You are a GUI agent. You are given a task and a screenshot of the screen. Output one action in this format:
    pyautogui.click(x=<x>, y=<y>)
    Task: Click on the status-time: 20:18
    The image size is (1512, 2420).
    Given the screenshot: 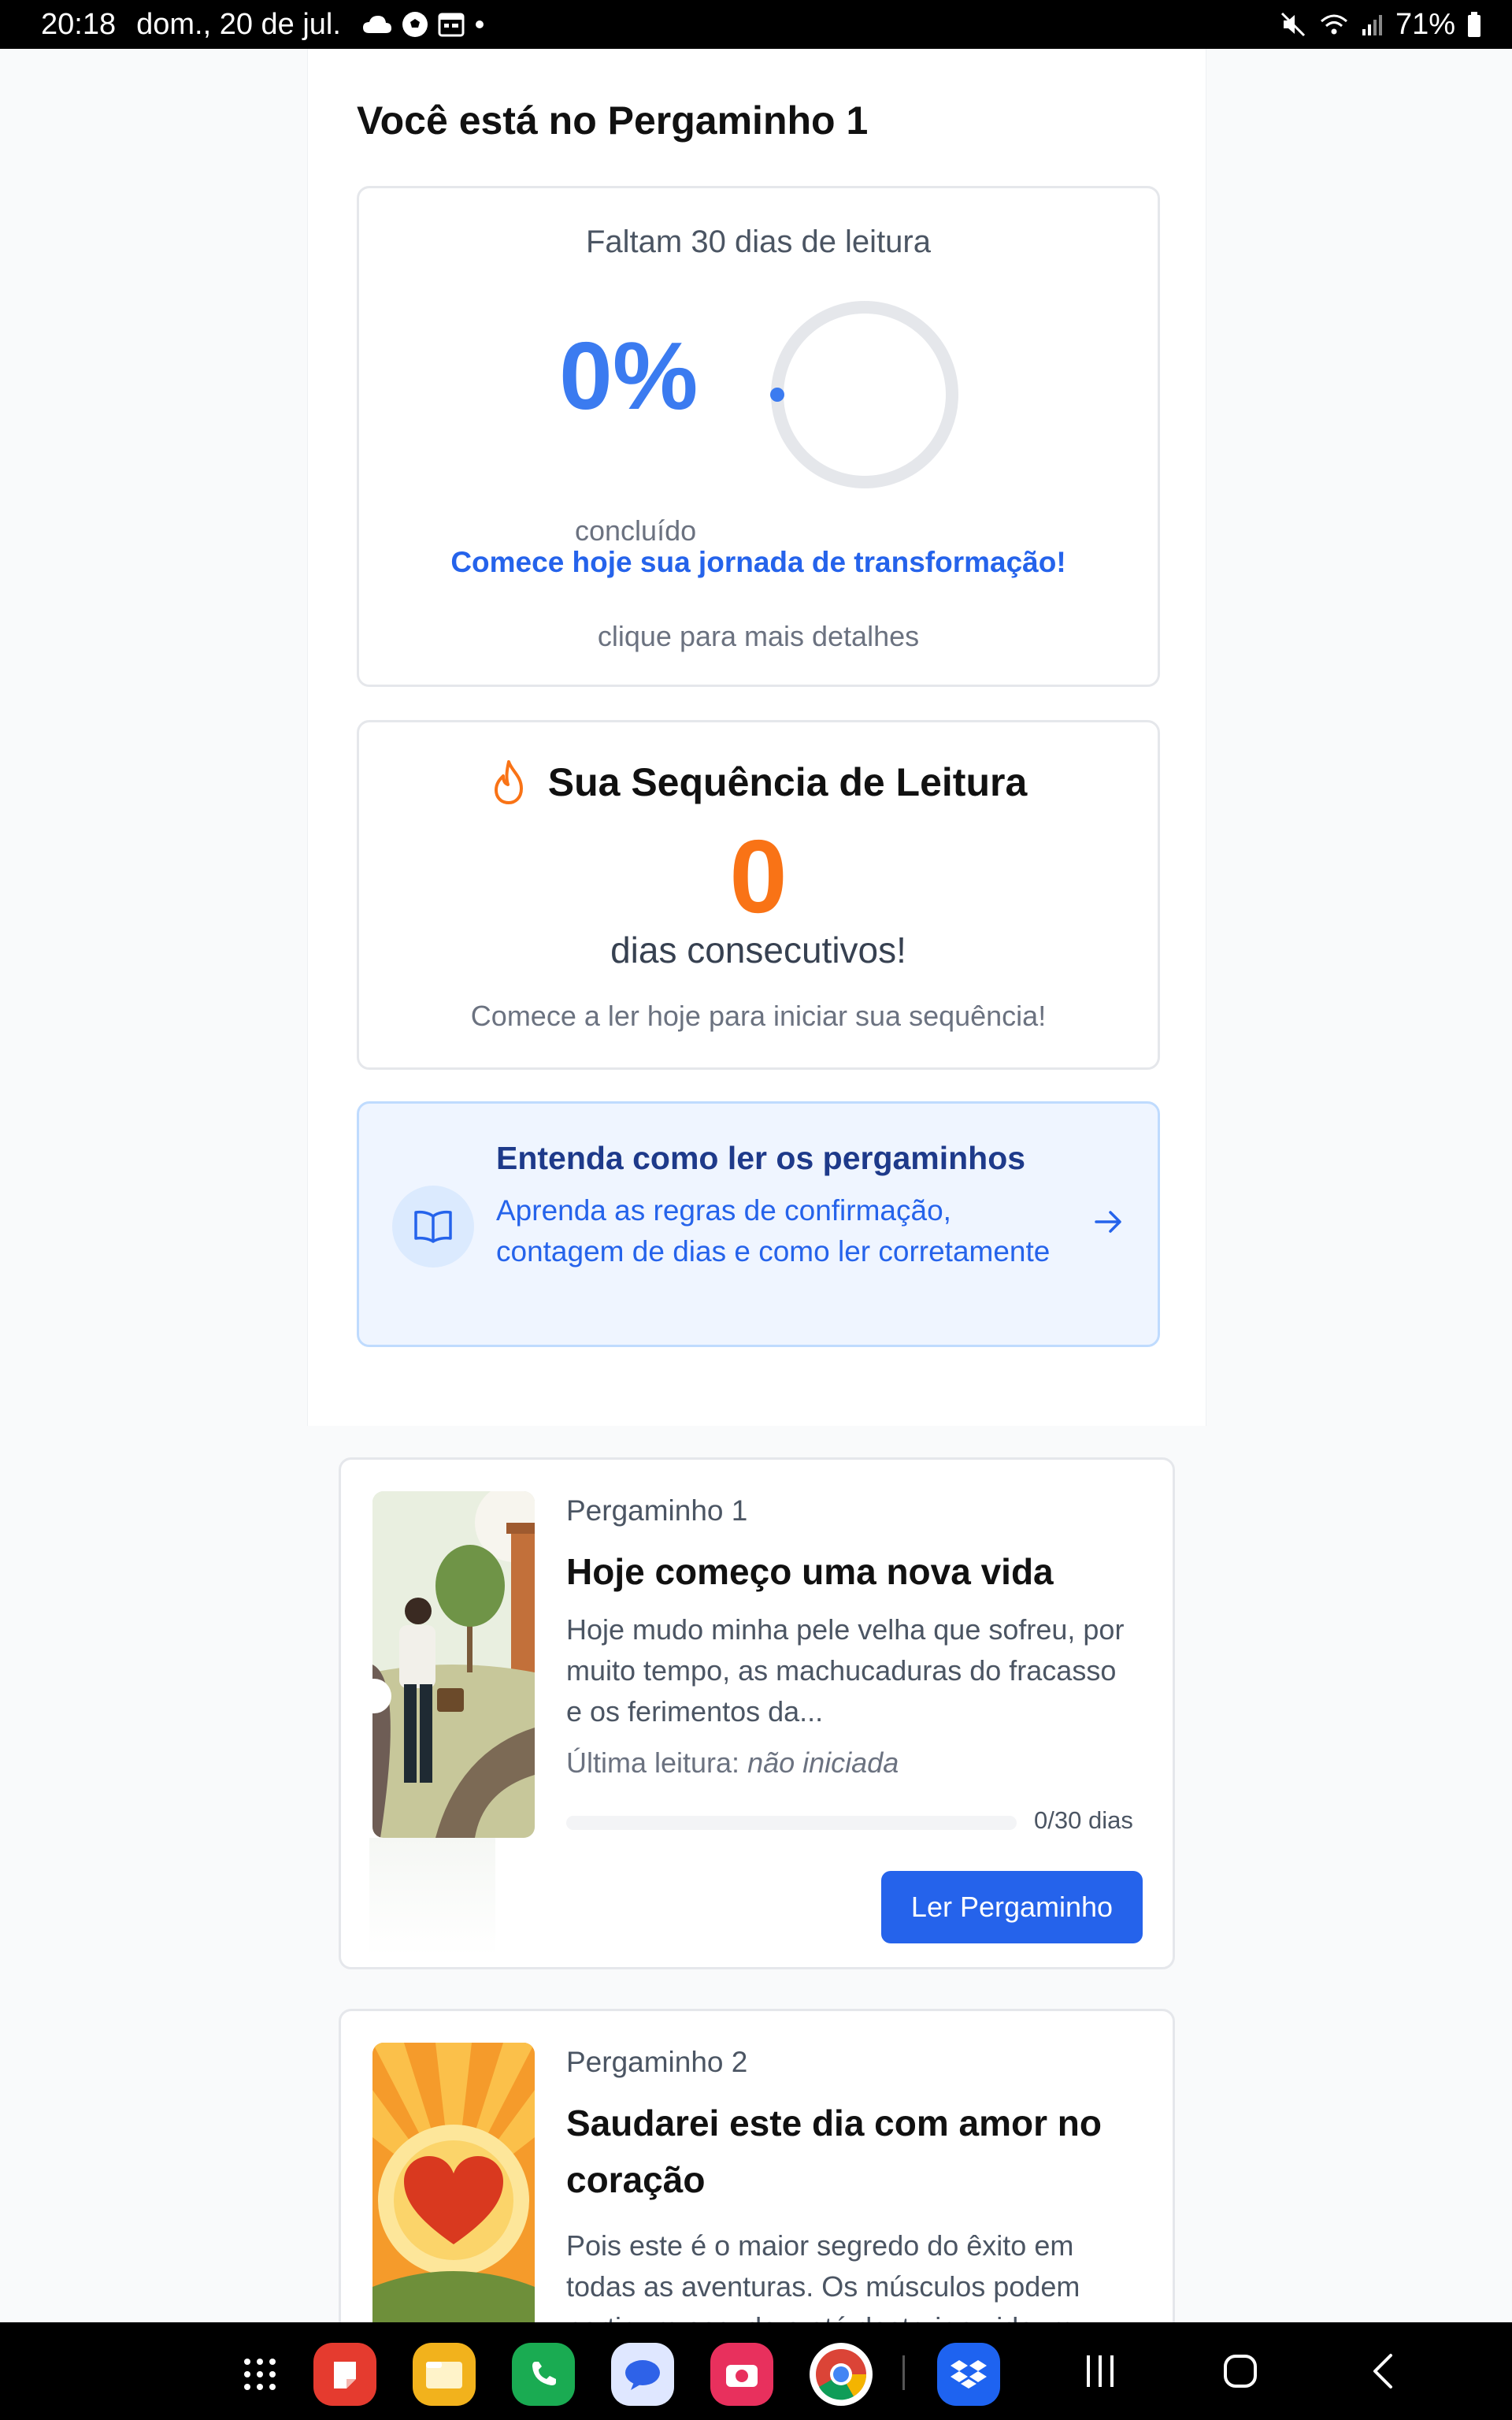 What is the action you would take?
    pyautogui.click(x=79, y=24)
    